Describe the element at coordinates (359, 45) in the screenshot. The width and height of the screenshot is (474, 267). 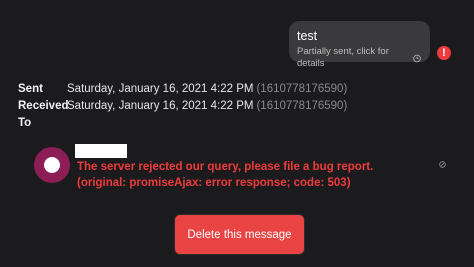
I see `message-bubble: test Partially sent, click for details` at that location.